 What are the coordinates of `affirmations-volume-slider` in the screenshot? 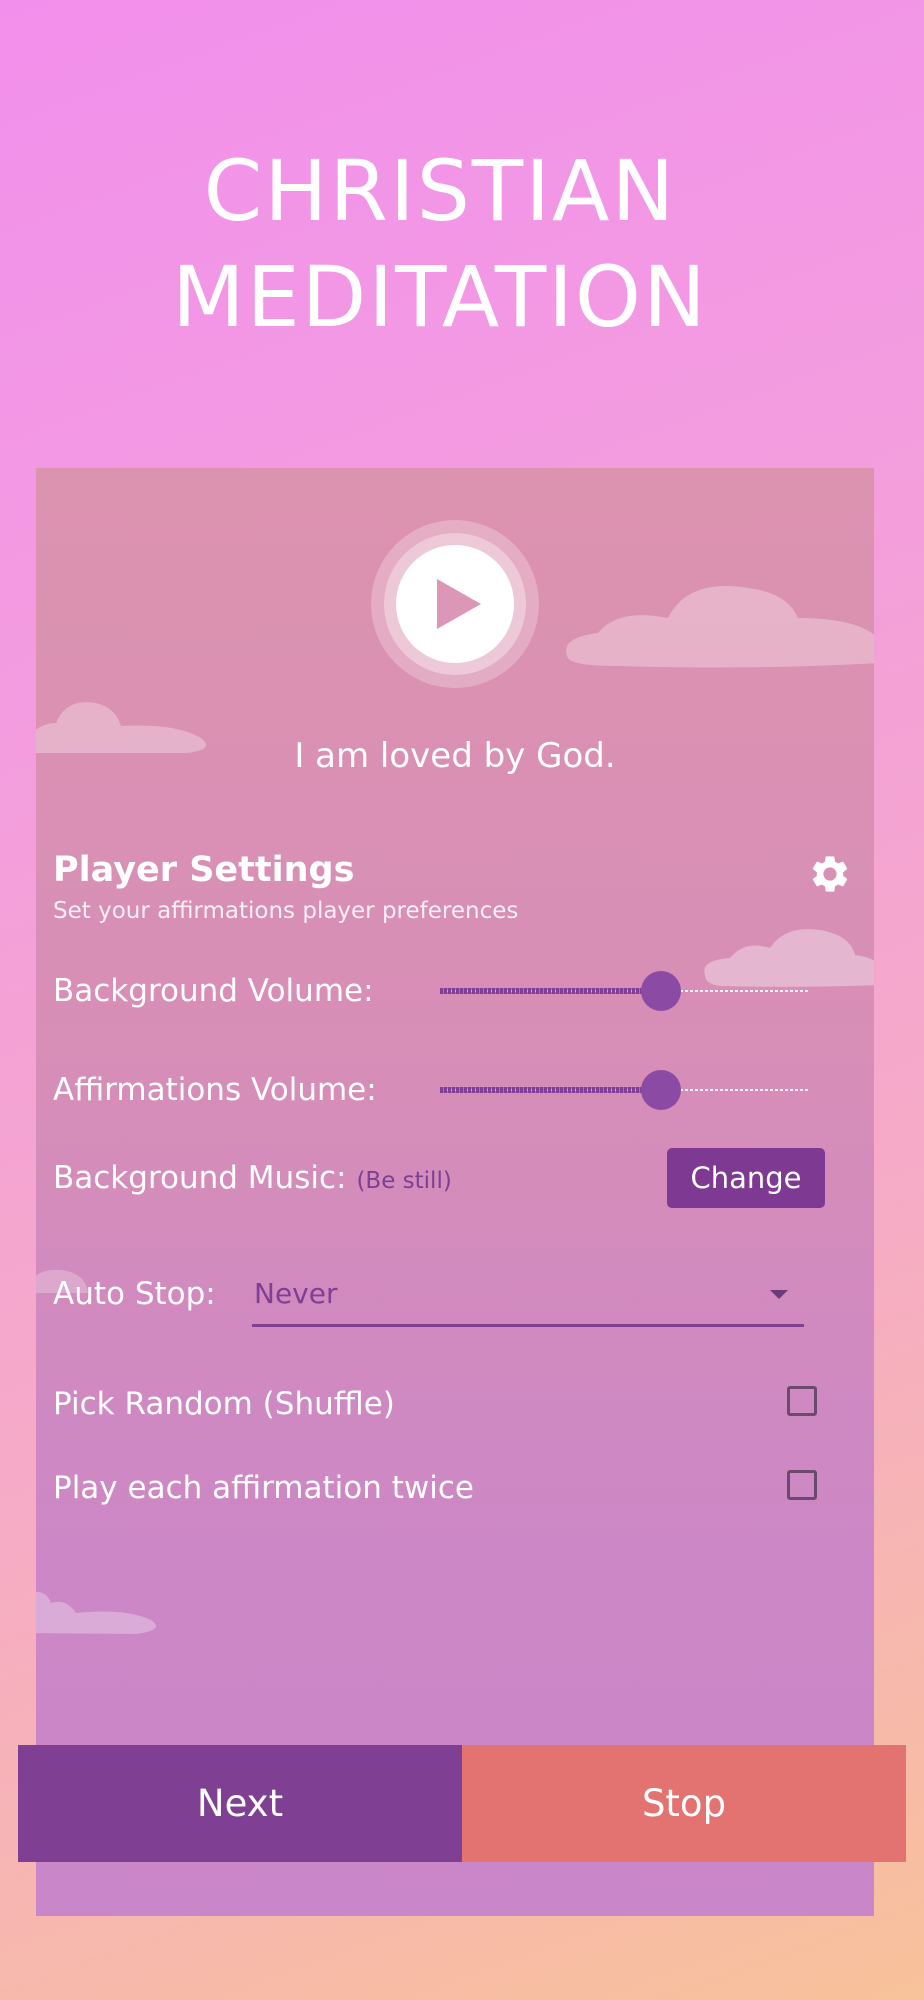 It's located at (624, 1090).